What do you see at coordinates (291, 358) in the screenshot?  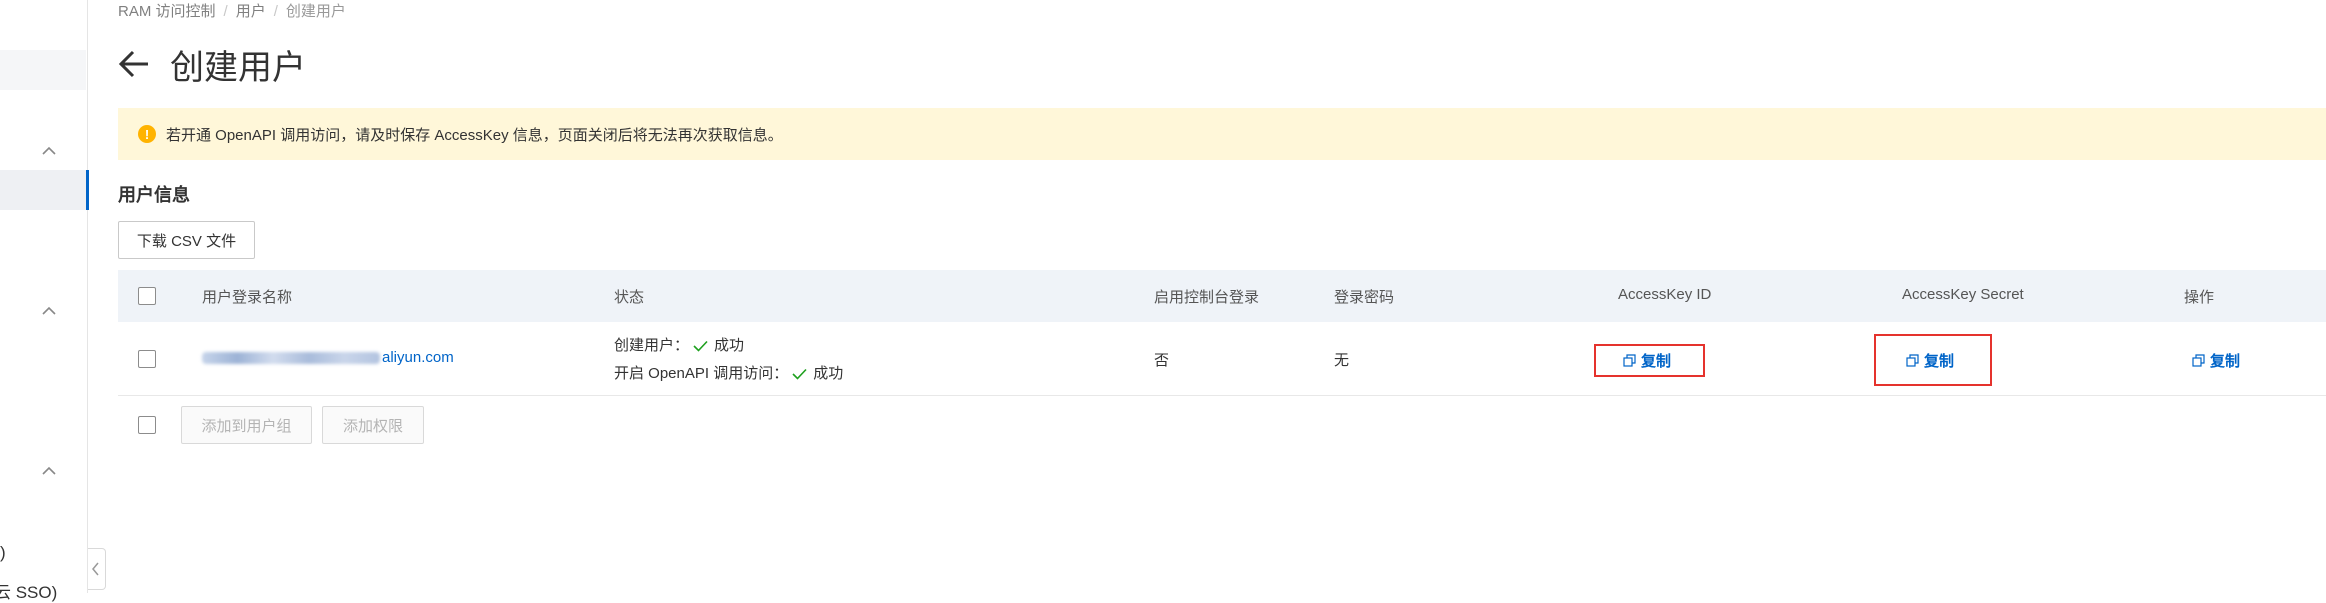 I see `redacted-name` at bounding box center [291, 358].